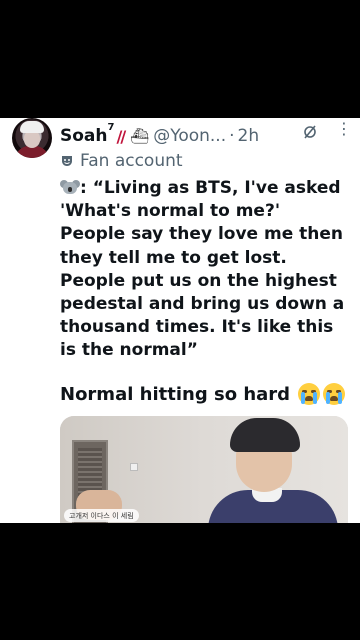  Describe the element at coordinates (249, 136) in the screenshot. I see `post-time: 2h` at that location.